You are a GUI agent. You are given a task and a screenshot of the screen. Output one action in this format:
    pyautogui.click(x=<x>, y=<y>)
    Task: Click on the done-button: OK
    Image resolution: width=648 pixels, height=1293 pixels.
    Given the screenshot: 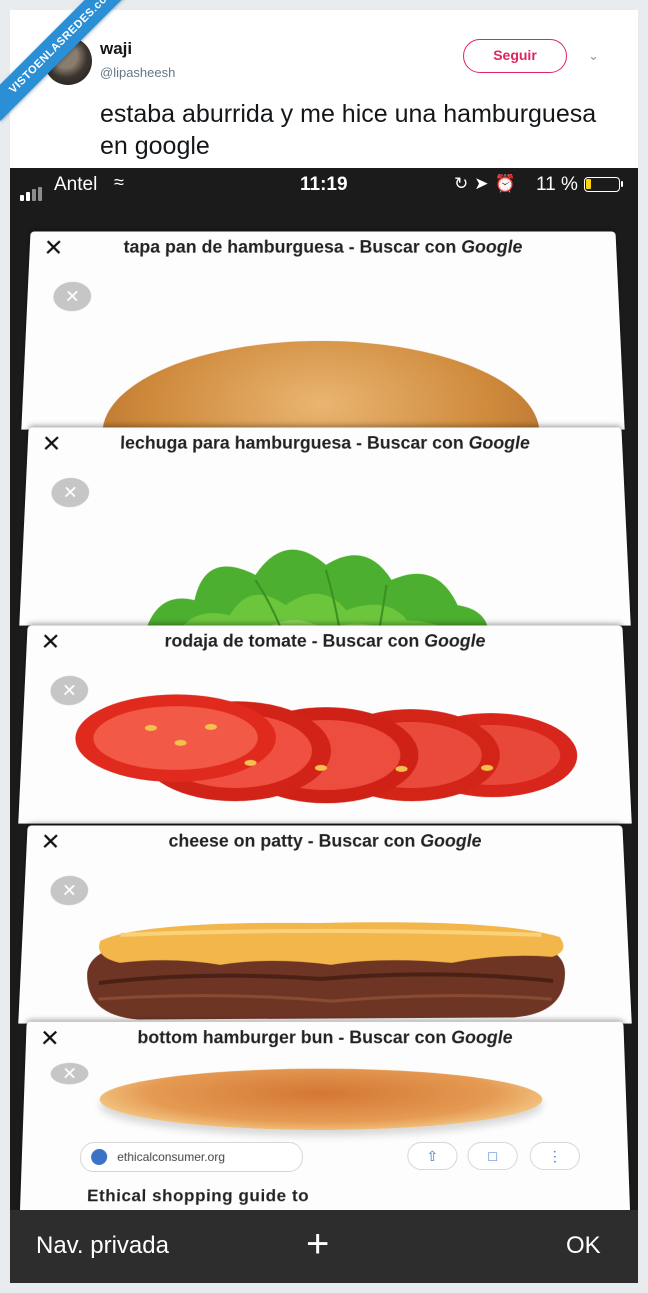 What is the action you would take?
    pyautogui.click(x=583, y=1246)
    